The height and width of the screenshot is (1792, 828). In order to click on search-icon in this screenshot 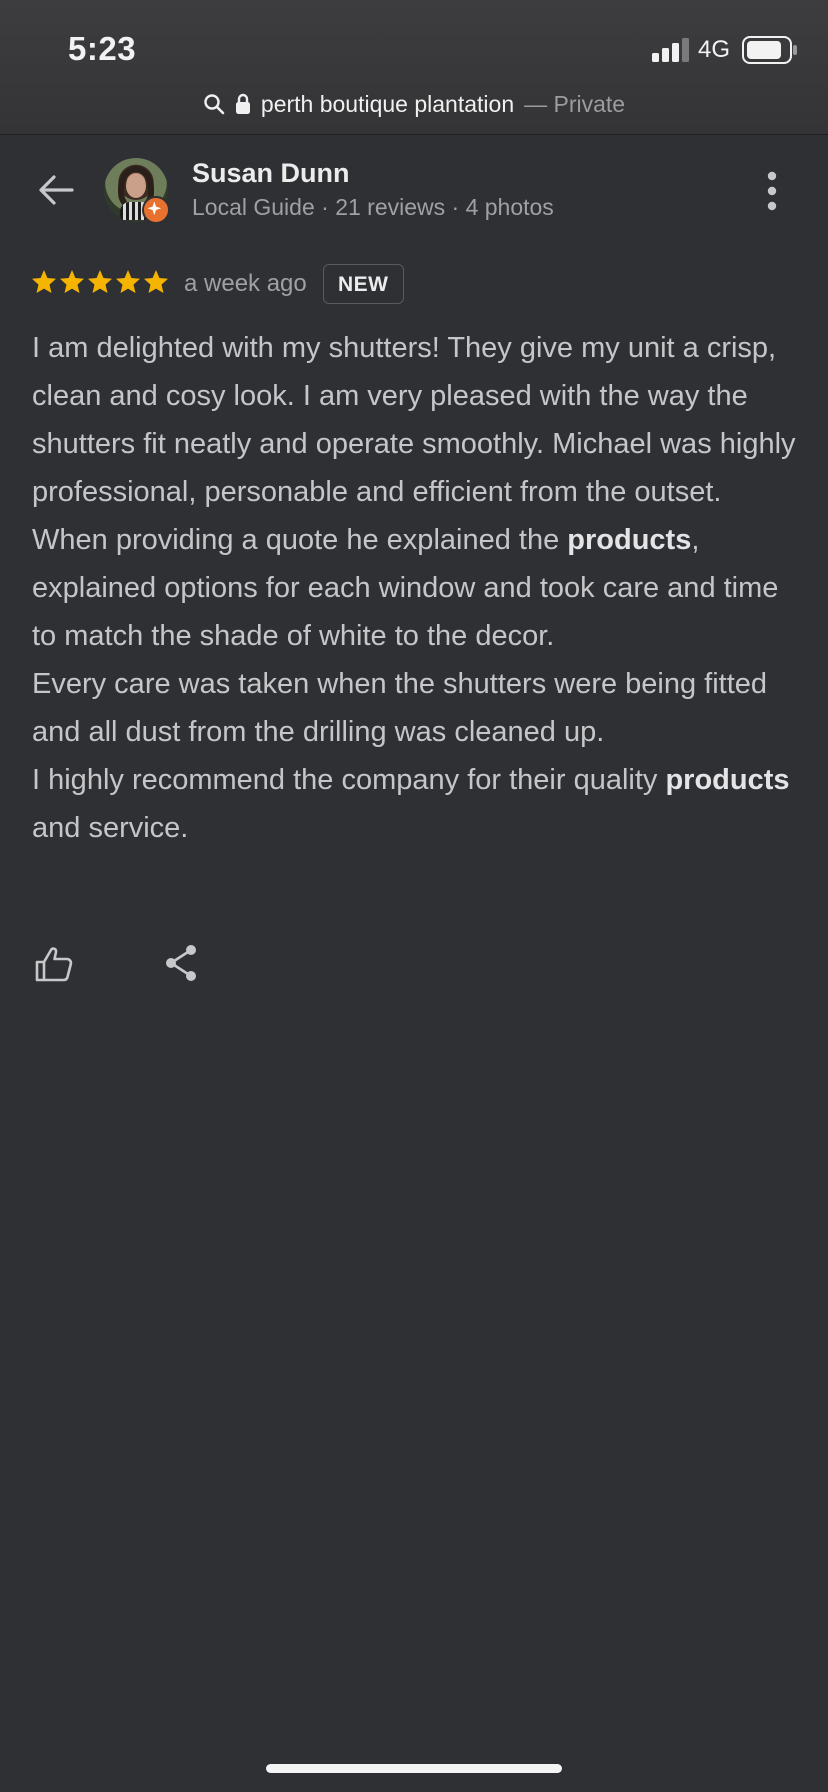, I will do `click(214, 104)`.